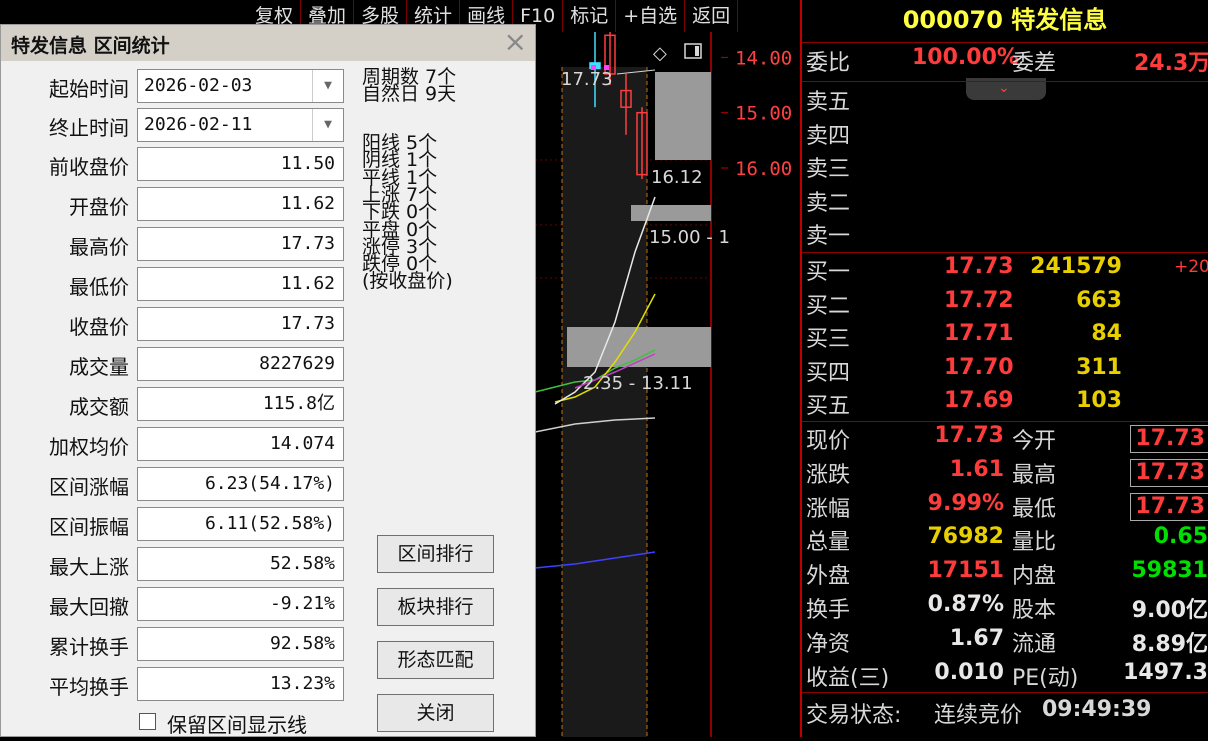 The height and width of the screenshot is (741, 1208). I want to click on stat-field-row: 前收盘价 11.50, so click(176, 165).